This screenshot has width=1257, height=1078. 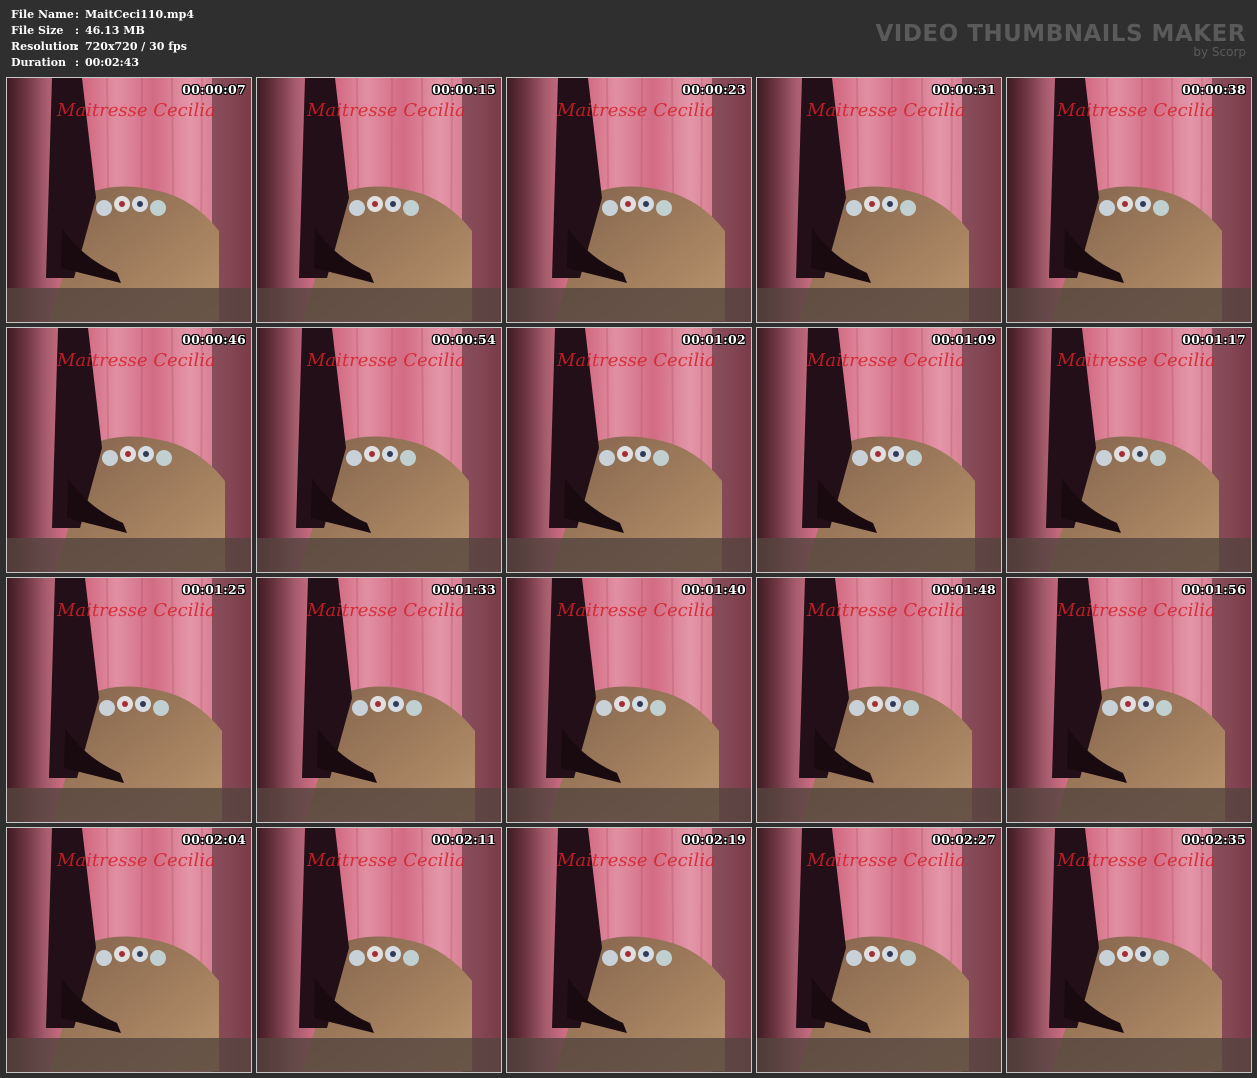 What do you see at coordinates (136, 46) in the screenshot?
I see `resolution-value: 720x720 / 30 fps` at bounding box center [136, 46].